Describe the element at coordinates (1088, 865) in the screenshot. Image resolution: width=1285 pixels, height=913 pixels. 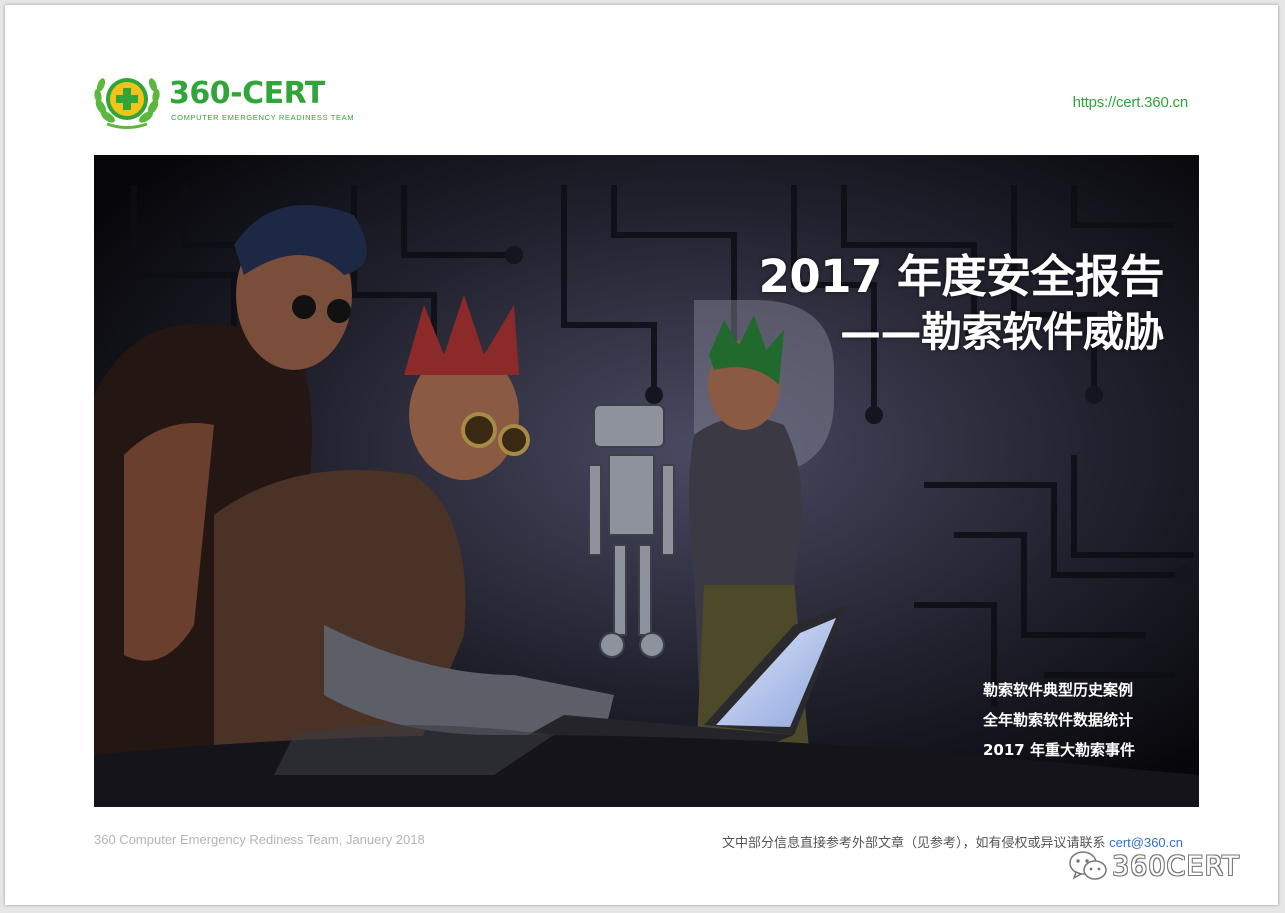
I see `wechat-icon` at that location.